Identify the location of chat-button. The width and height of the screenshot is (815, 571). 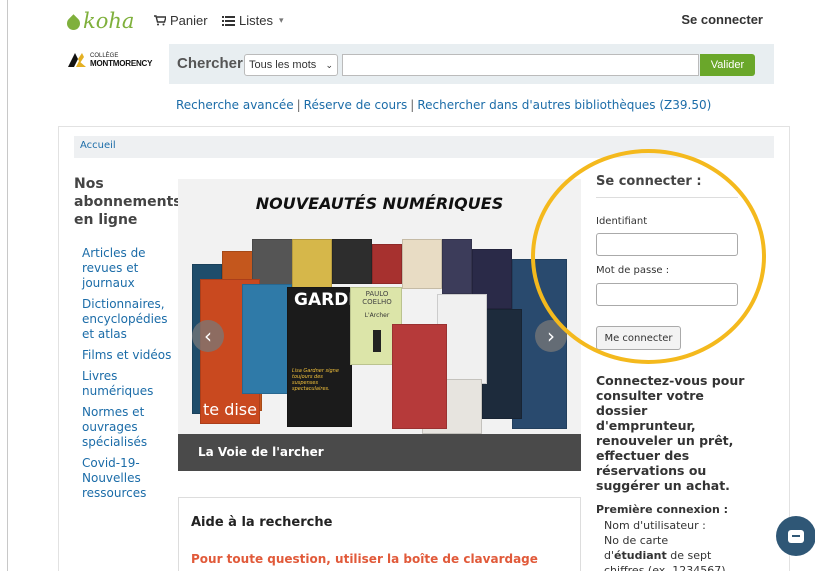
(795, 536).